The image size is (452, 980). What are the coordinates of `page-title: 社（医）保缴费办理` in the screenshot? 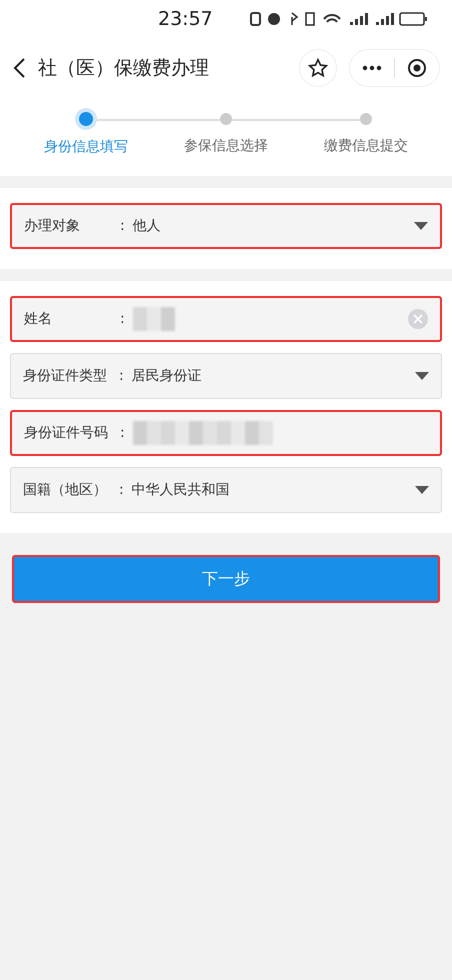 It's located at (124, 68).